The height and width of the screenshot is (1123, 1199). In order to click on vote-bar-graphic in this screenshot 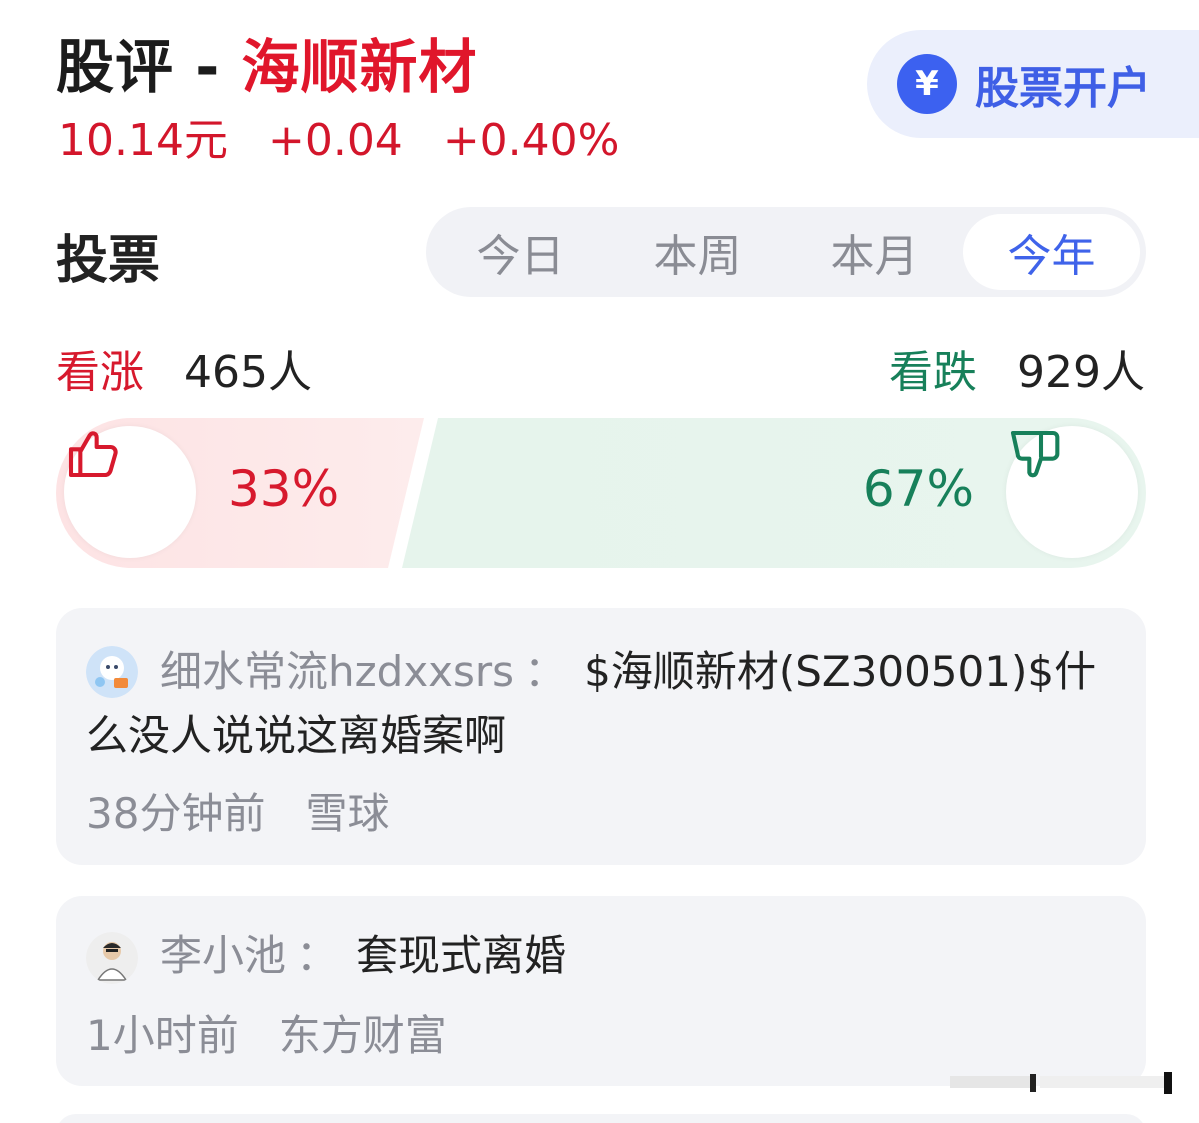, I will do `click(601, 493)`.